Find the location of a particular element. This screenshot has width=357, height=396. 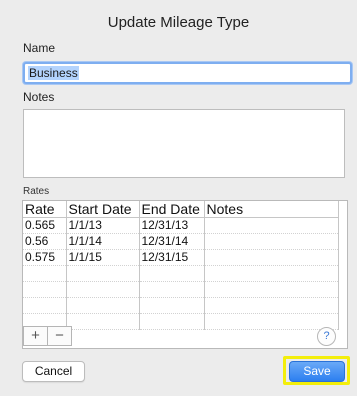

notes-label: Notes is located at coordinates (39, 97).